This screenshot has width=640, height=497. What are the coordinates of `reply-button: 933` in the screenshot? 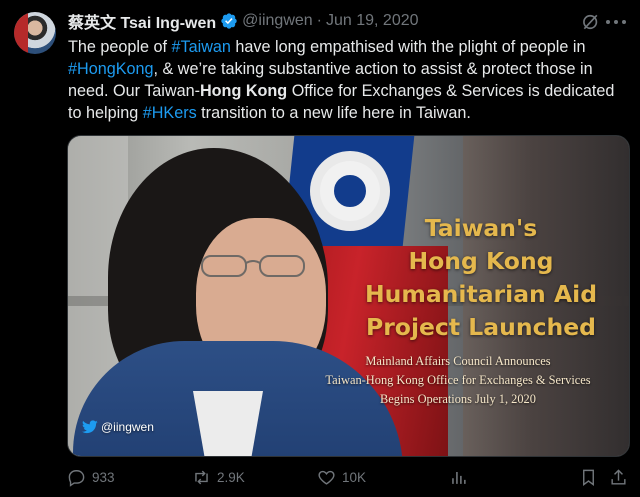 It's located at (91, 477).